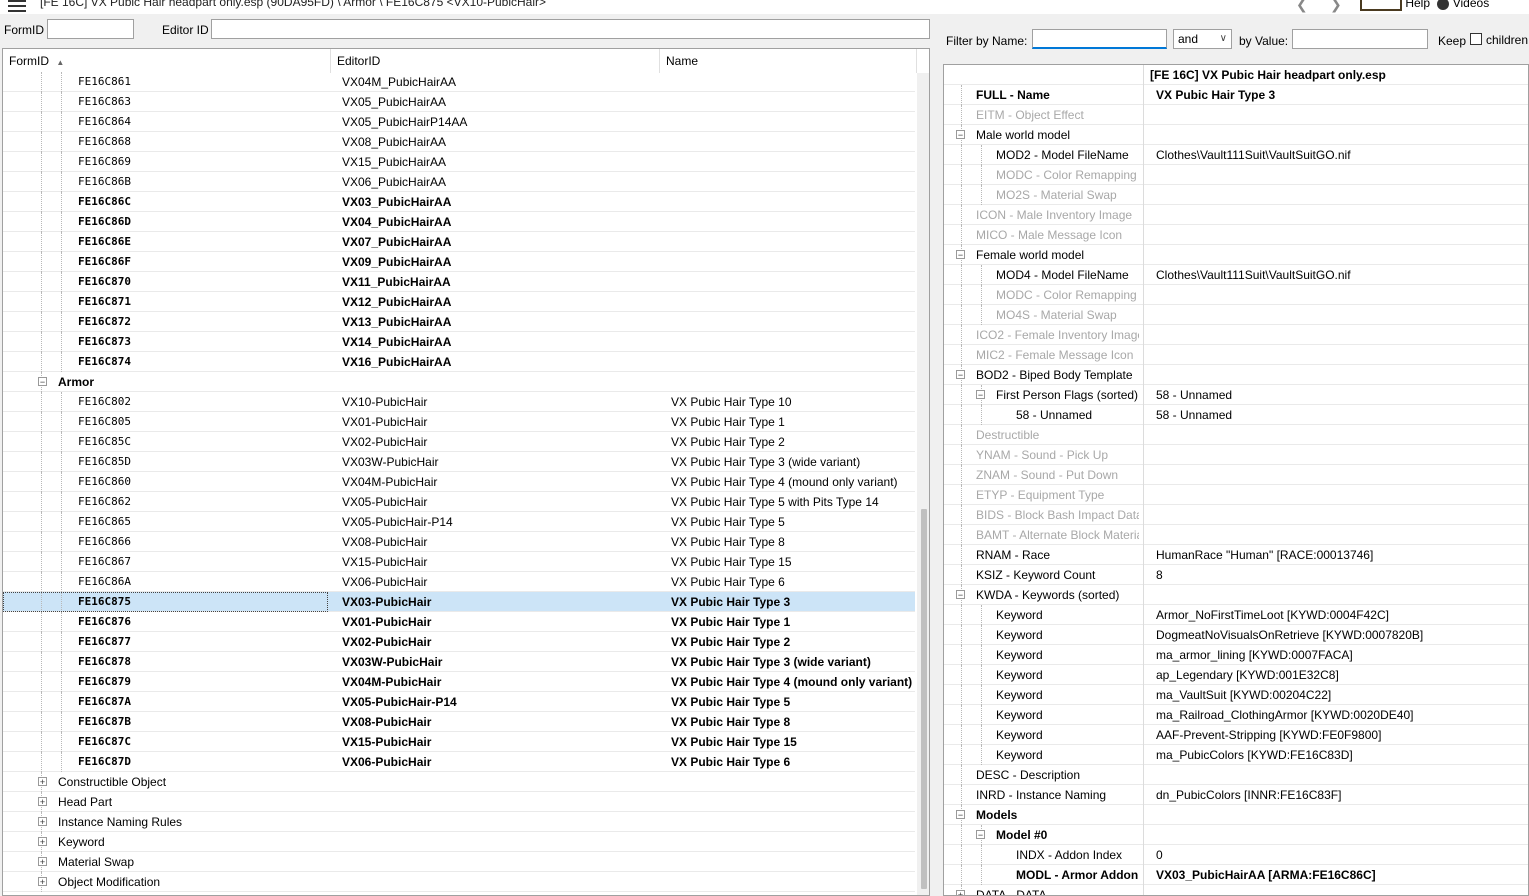 The image size is (1529, 896). I want to click on column-header-editorid: EditorID, so click(495, 61).